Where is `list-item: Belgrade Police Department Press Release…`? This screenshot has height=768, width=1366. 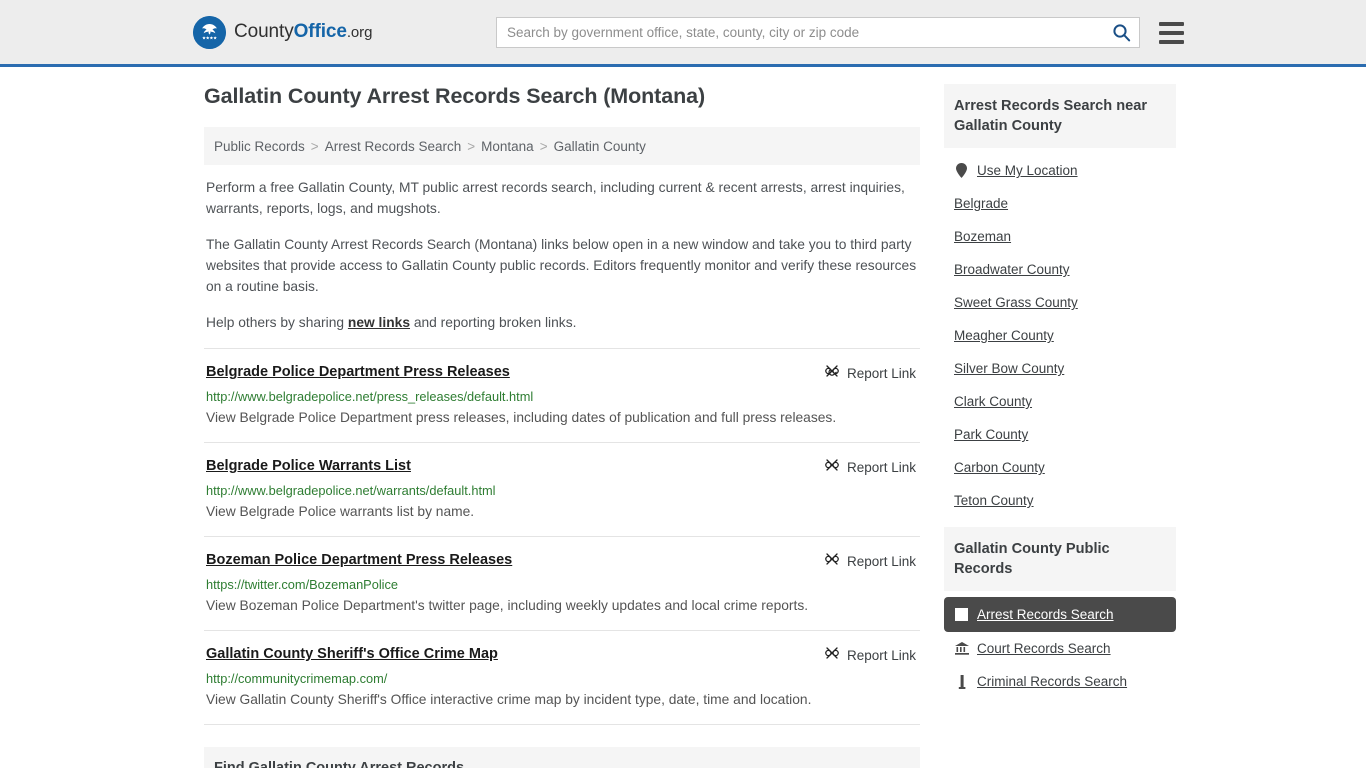 list-item: Belgrade Police Department Press Release… is located at coordinates (562, 395).